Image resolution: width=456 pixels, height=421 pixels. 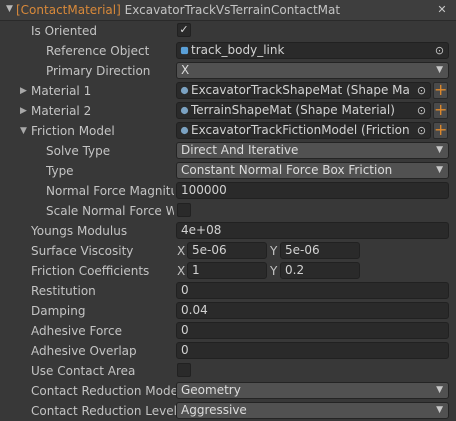 I want to click on friction-coefficients-x-input: 1, so click(x=227, y=270).